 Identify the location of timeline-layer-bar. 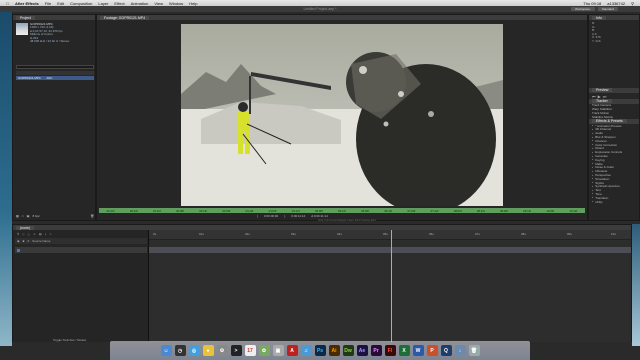
(390, 250).